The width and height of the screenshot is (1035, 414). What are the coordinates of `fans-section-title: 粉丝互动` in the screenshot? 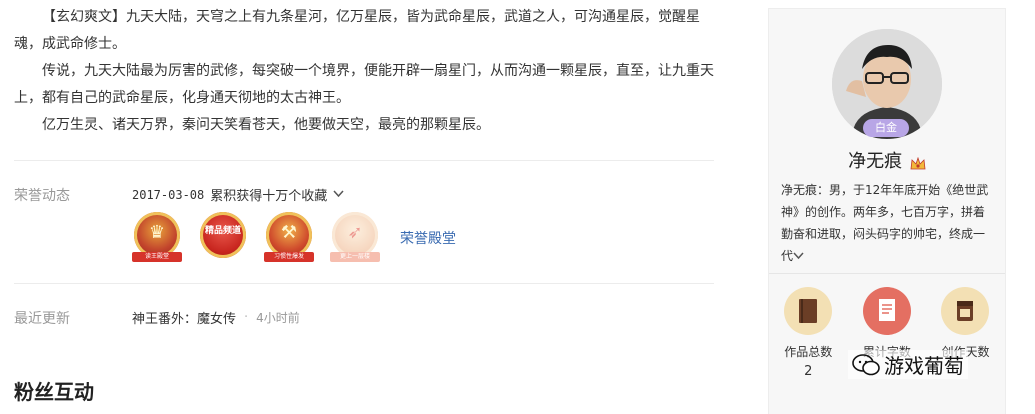 It's located at (54, 392).